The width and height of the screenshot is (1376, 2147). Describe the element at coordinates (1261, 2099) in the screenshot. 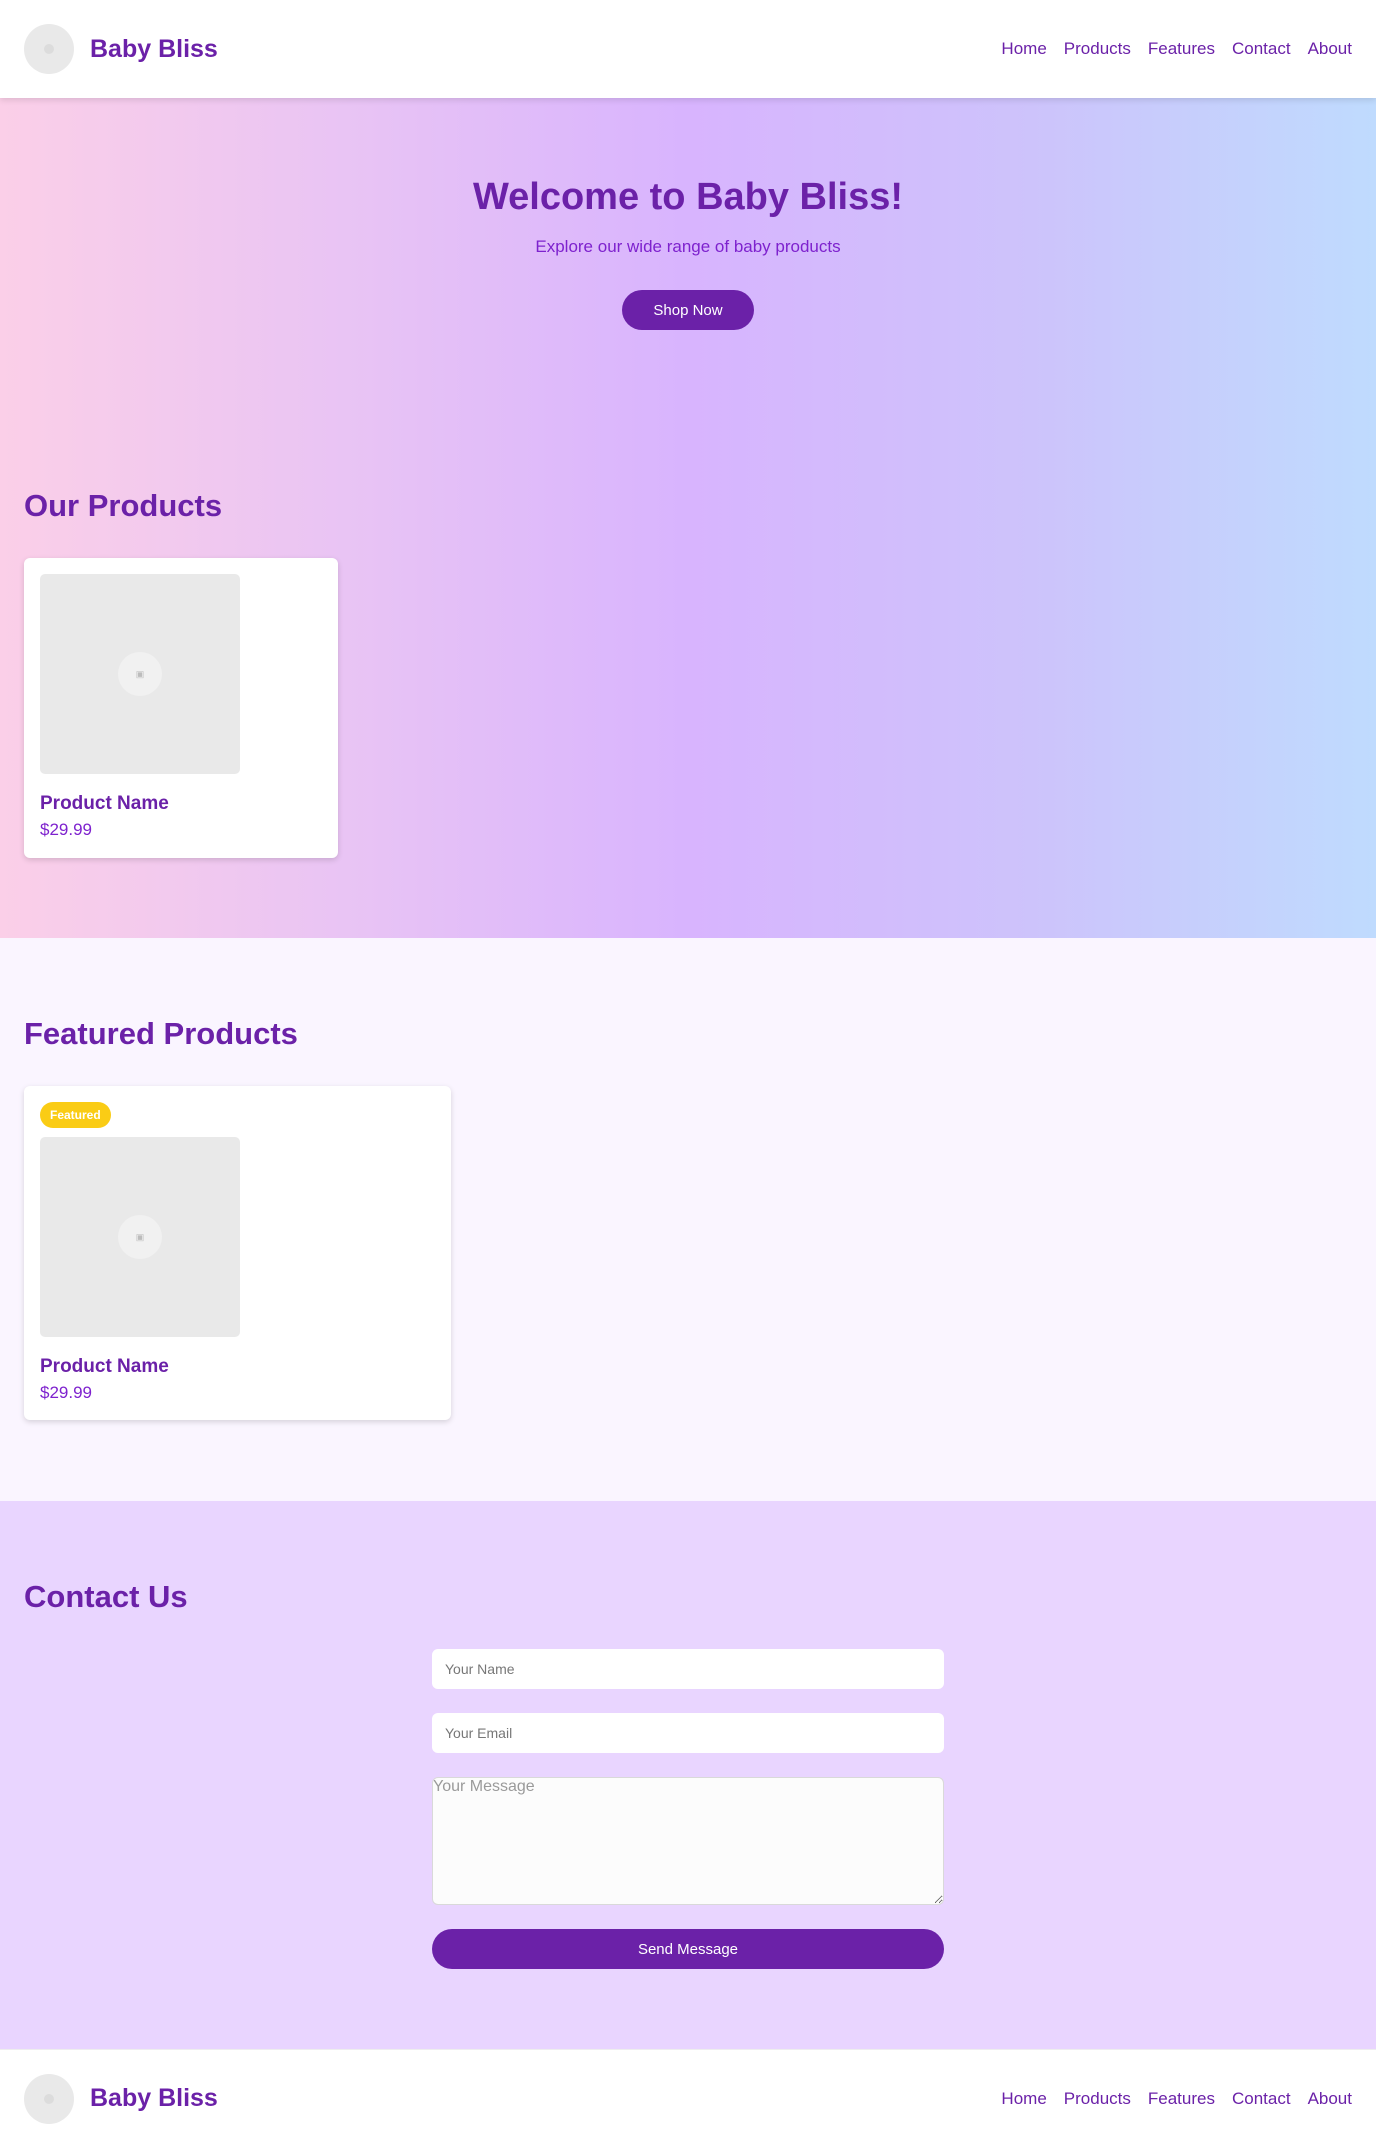

I see `footer-link-contact: Contact` at that location.